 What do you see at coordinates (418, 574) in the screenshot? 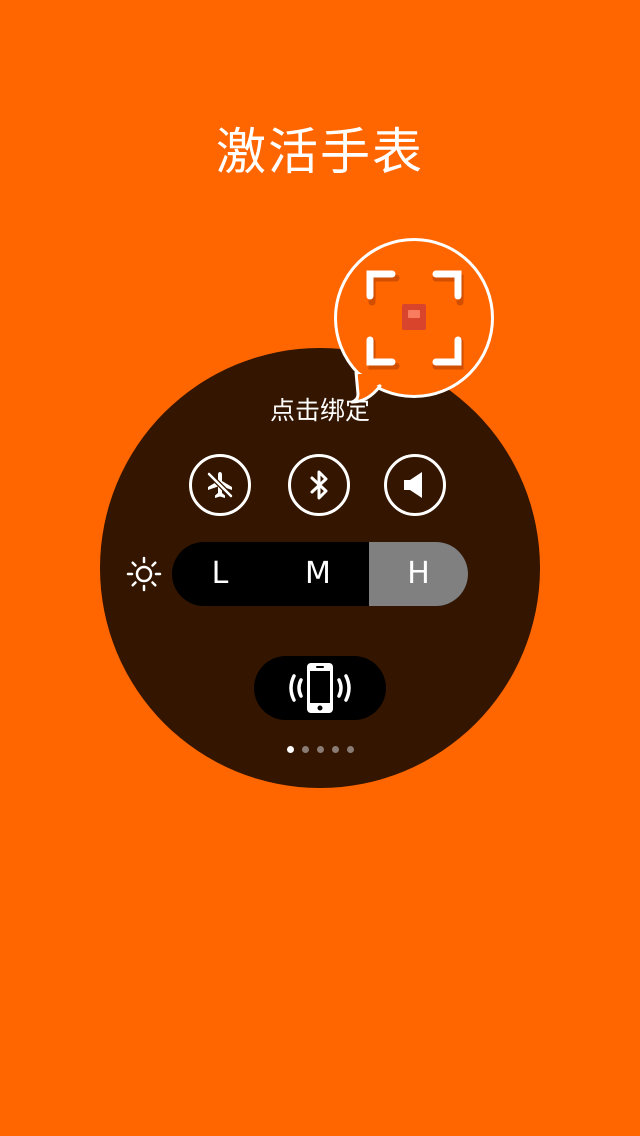
I see `brightness-option-high: H` at bounding box center [418, 574].